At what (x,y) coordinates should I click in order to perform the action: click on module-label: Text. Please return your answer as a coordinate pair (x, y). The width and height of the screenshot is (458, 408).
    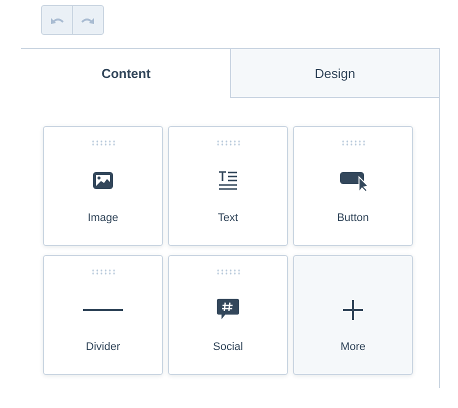
    Looking at the image, I should click on (228, 218).